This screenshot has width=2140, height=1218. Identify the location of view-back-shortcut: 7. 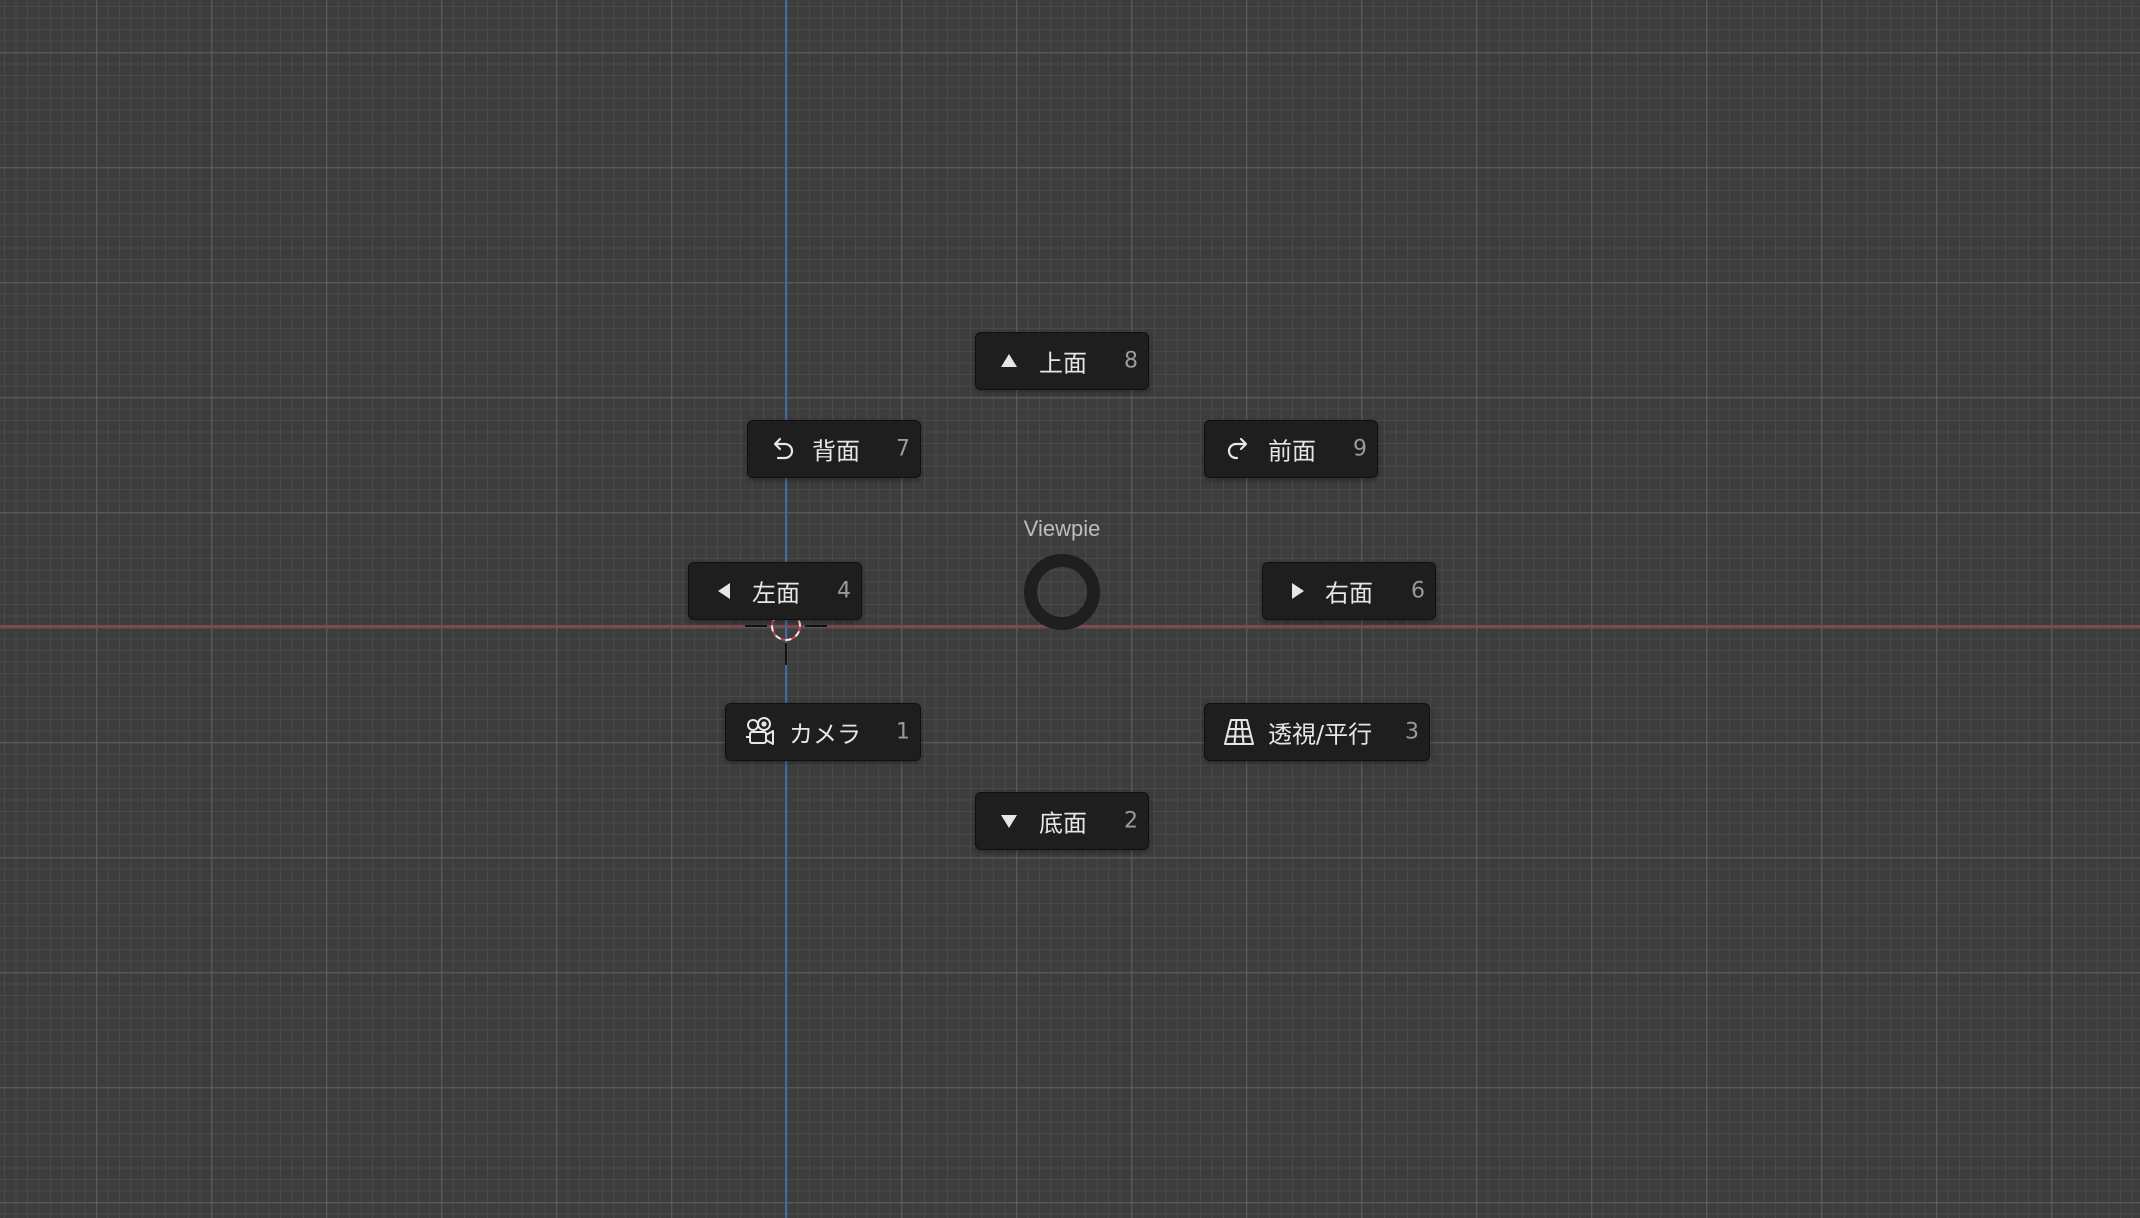
(903, 449).